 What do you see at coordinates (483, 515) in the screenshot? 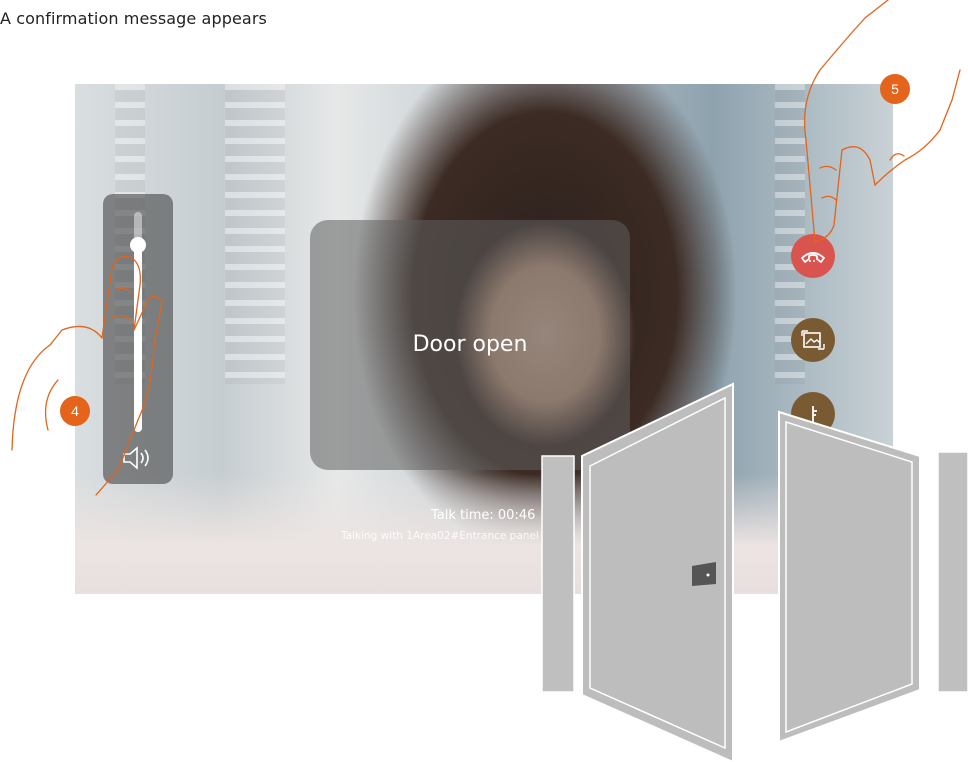
I see `talk-time-label: Talk time: 00:46` at bounding box center [483, 515].